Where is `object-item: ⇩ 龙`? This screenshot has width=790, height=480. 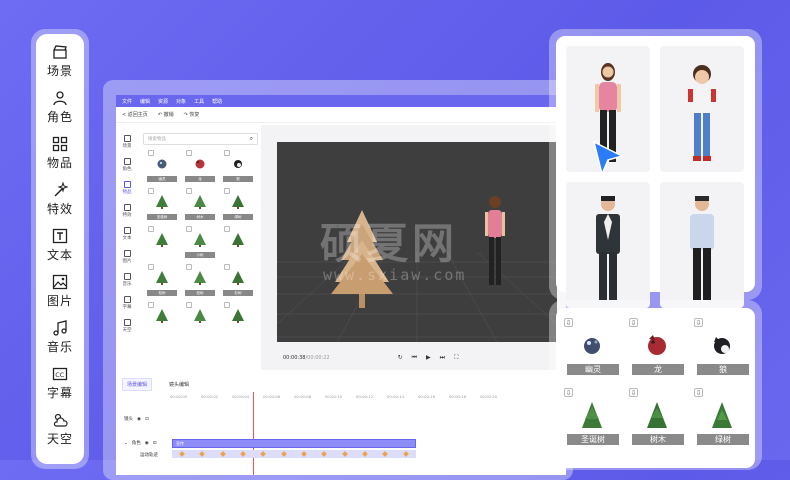
object-item: ⇩ 龙 is located at coordinates (657, 348).